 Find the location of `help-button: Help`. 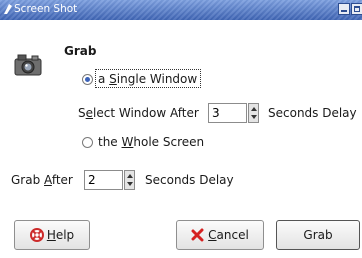

help-button: Help is located at coordinates (52, 235).